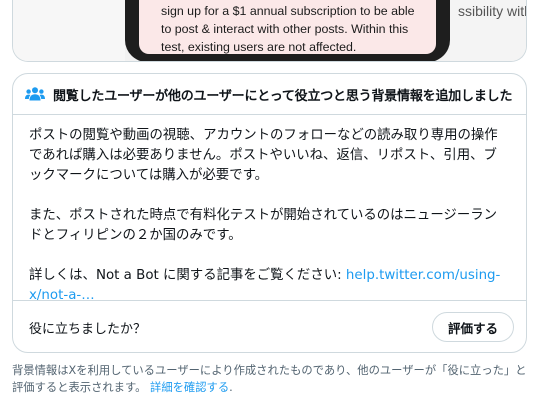 This screenshot has width=540, height=405. I want to click on media-right-text: ssibility with th, so click(492, 11).